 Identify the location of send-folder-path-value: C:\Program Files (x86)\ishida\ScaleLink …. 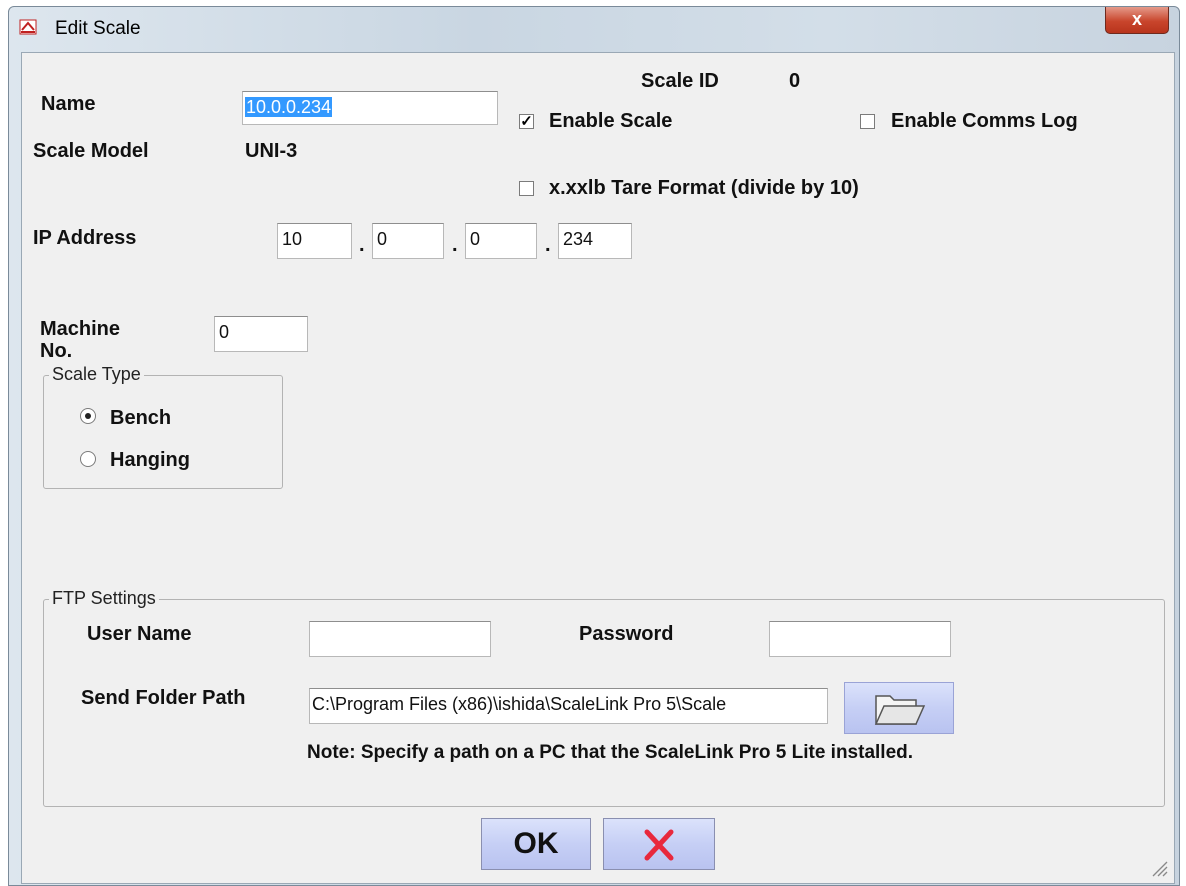
(519, 704).